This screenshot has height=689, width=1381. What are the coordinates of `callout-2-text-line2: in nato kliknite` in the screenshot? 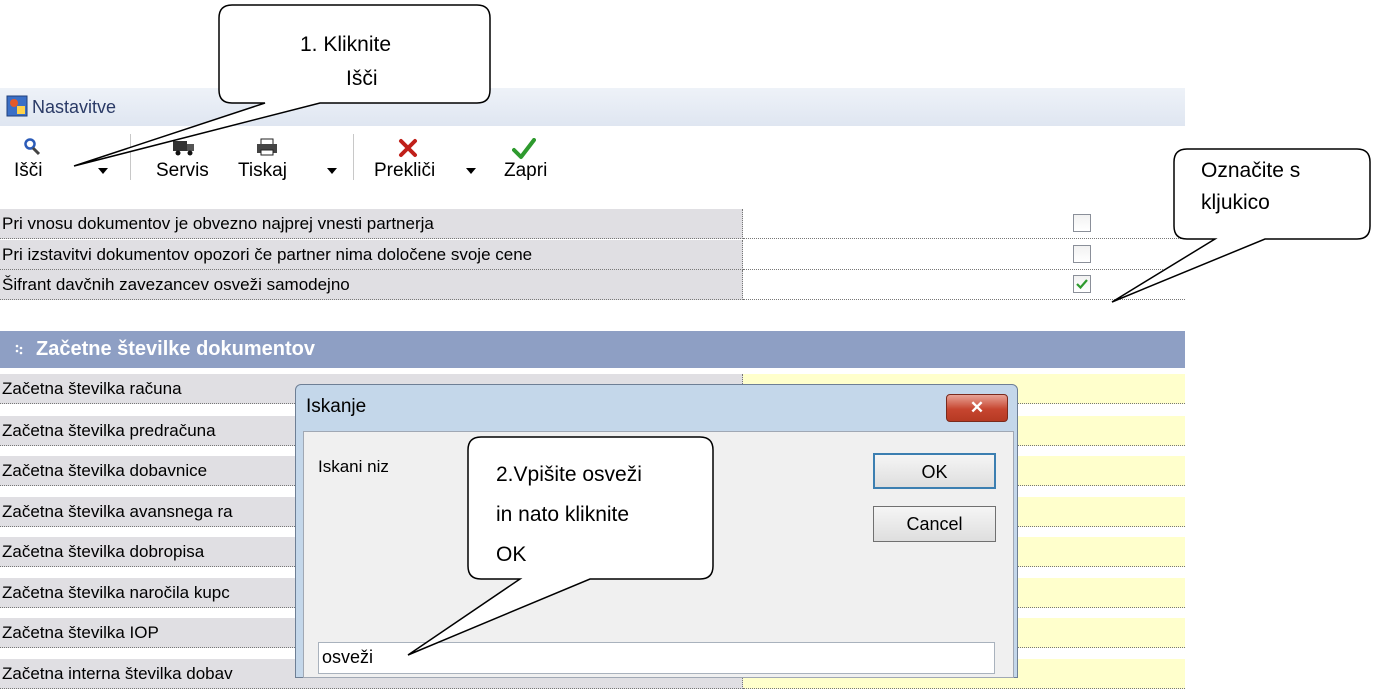 It's located at (563, 514).